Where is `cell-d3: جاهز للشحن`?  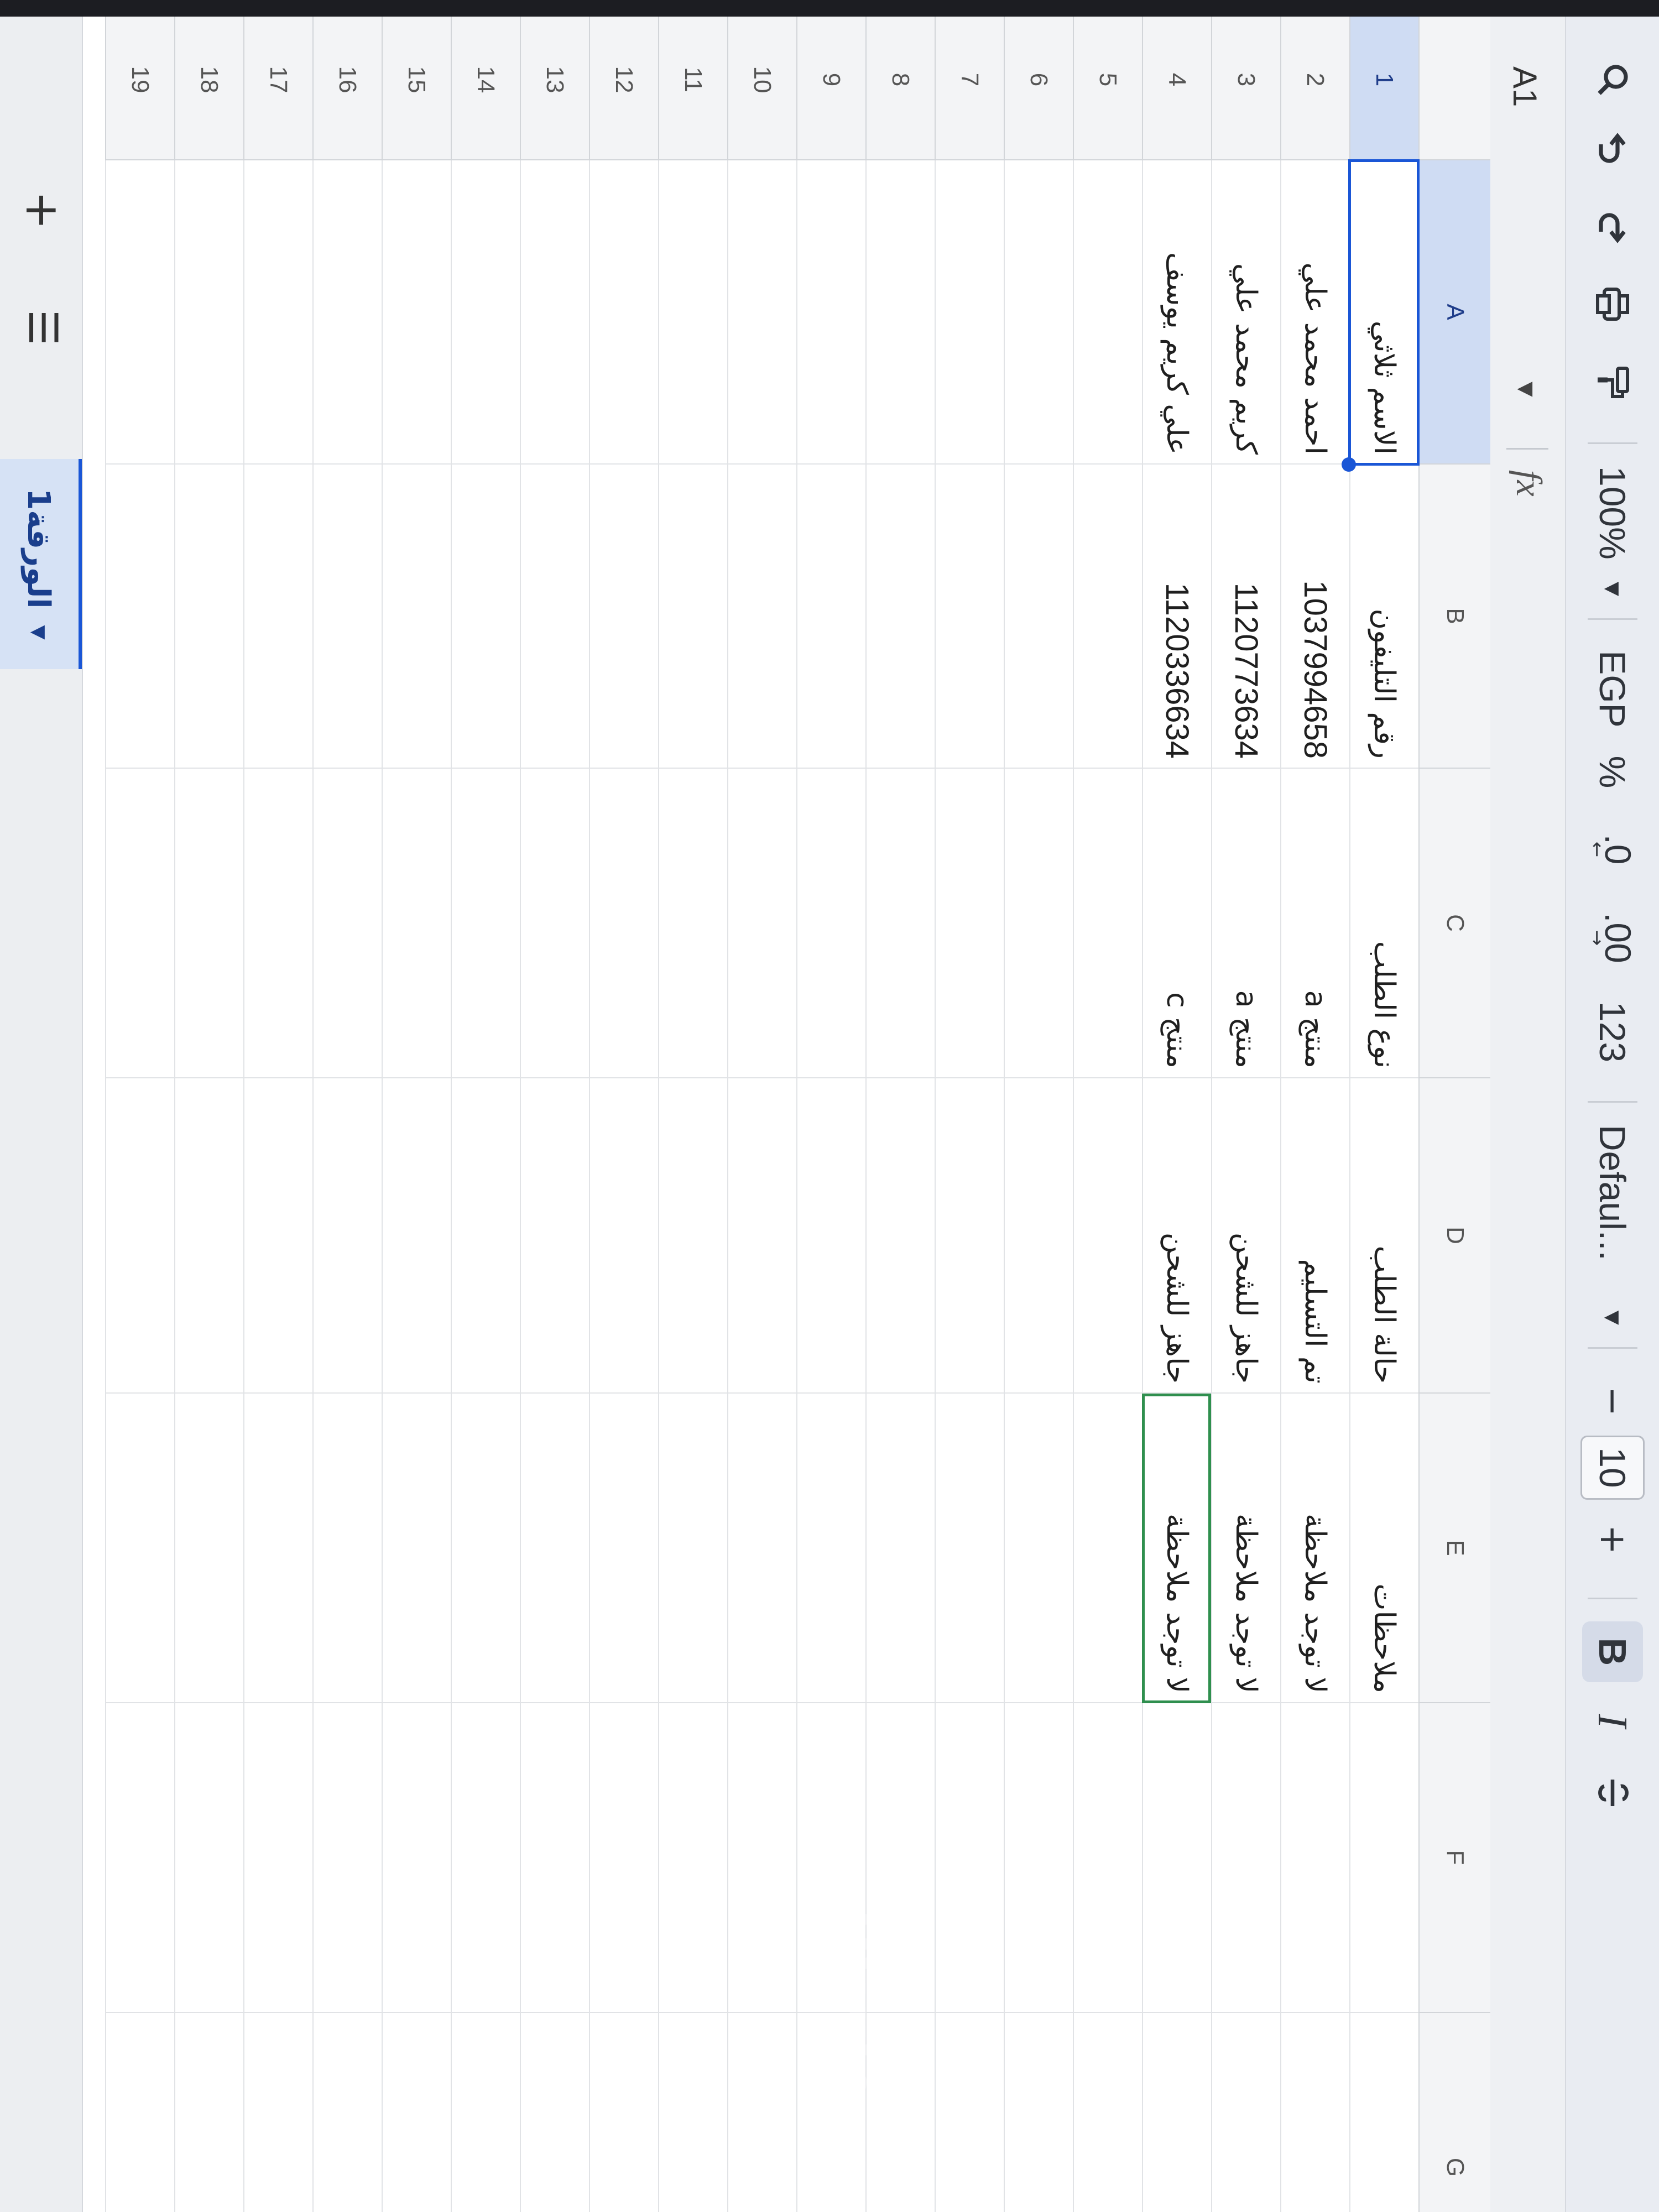 cell-d3: جاهز للشحن is located at coordinates (1245, 1236).